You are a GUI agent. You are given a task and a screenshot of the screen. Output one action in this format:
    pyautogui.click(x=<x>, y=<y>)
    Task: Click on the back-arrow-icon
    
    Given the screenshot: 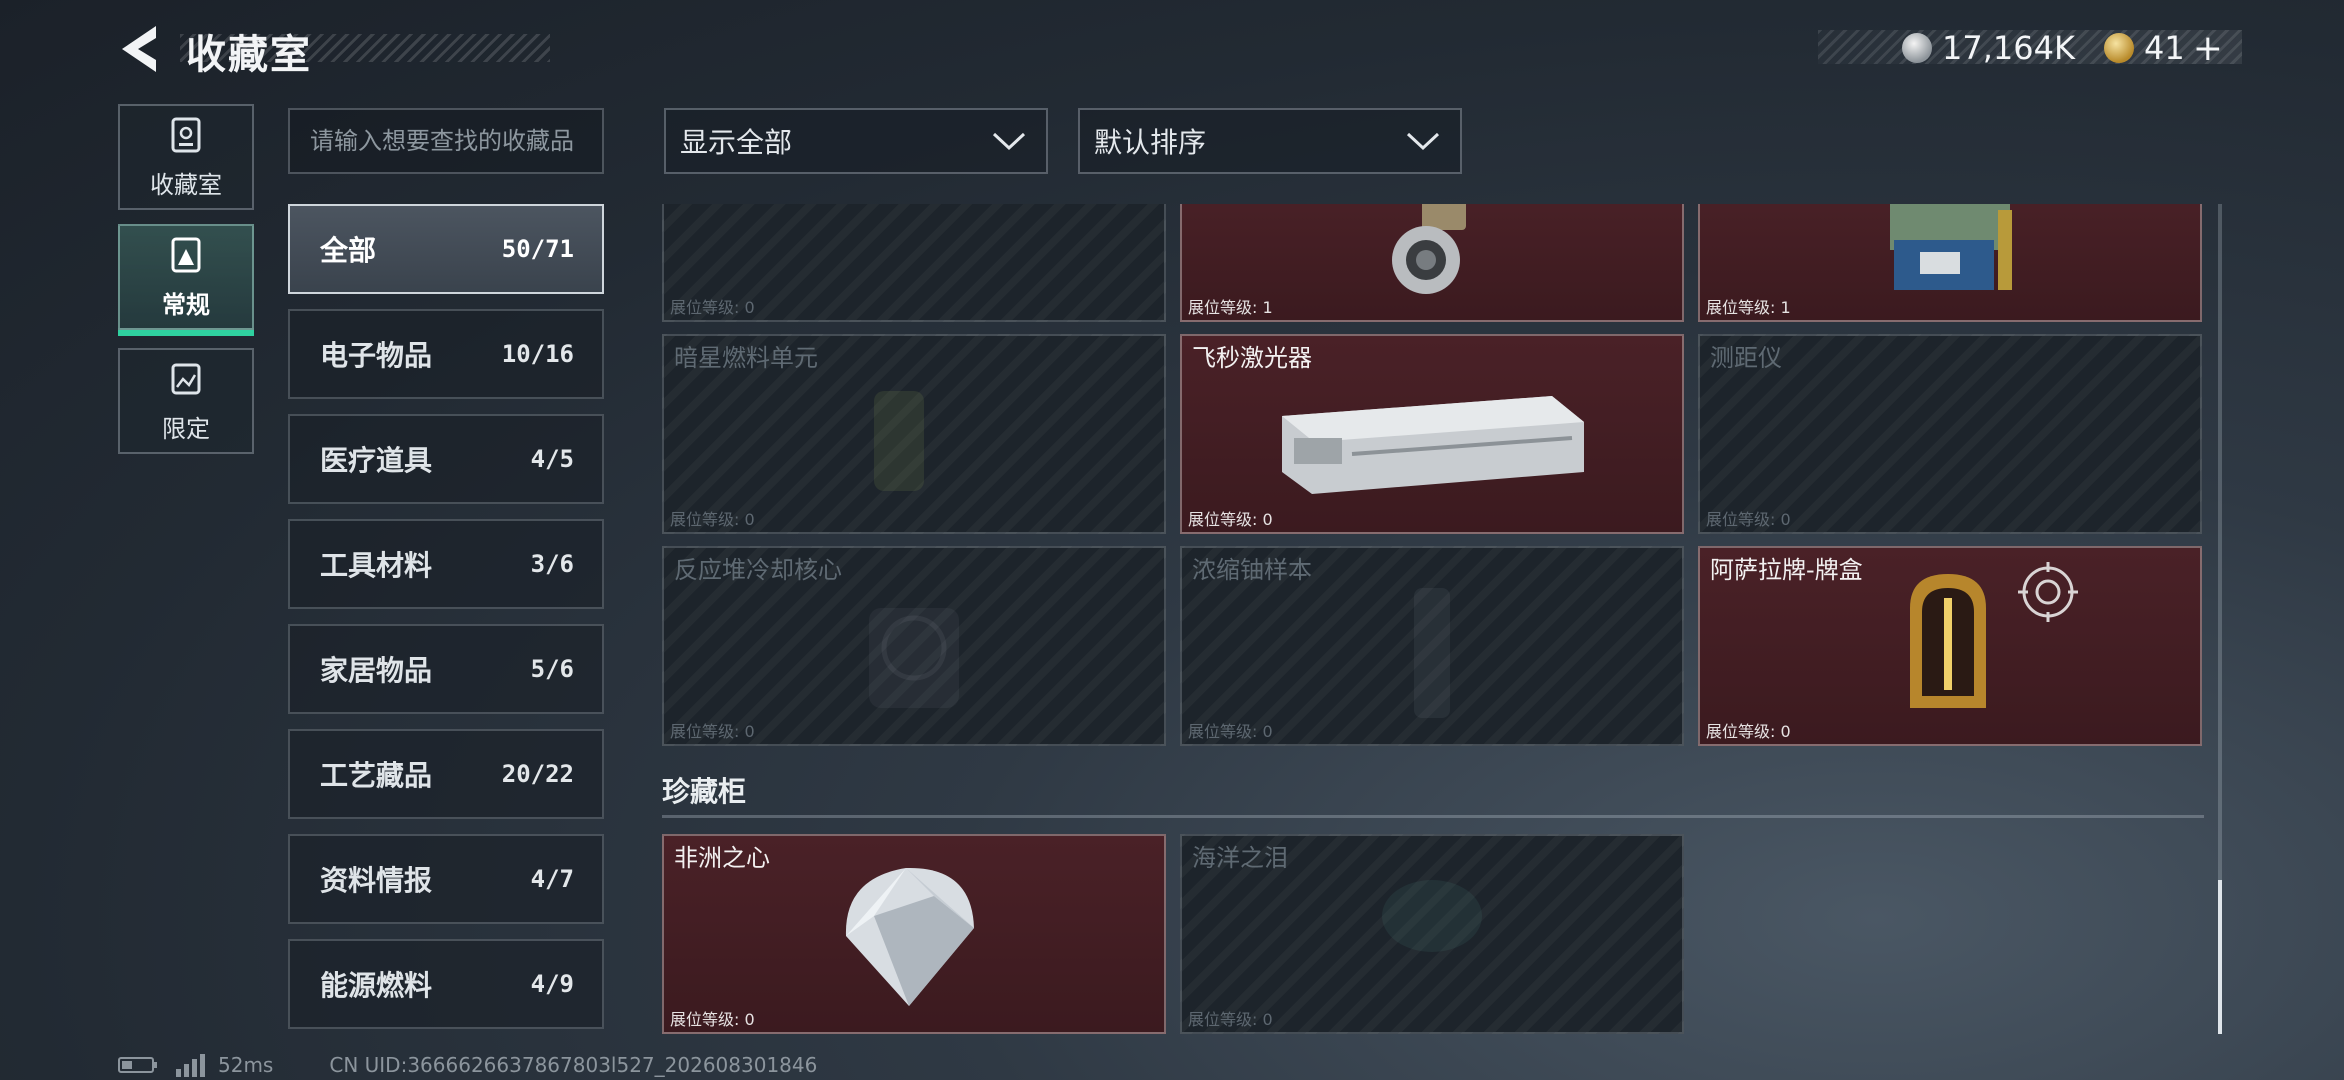 What is the action you would take?
    pyautogui.click(x=139, y=49)
    